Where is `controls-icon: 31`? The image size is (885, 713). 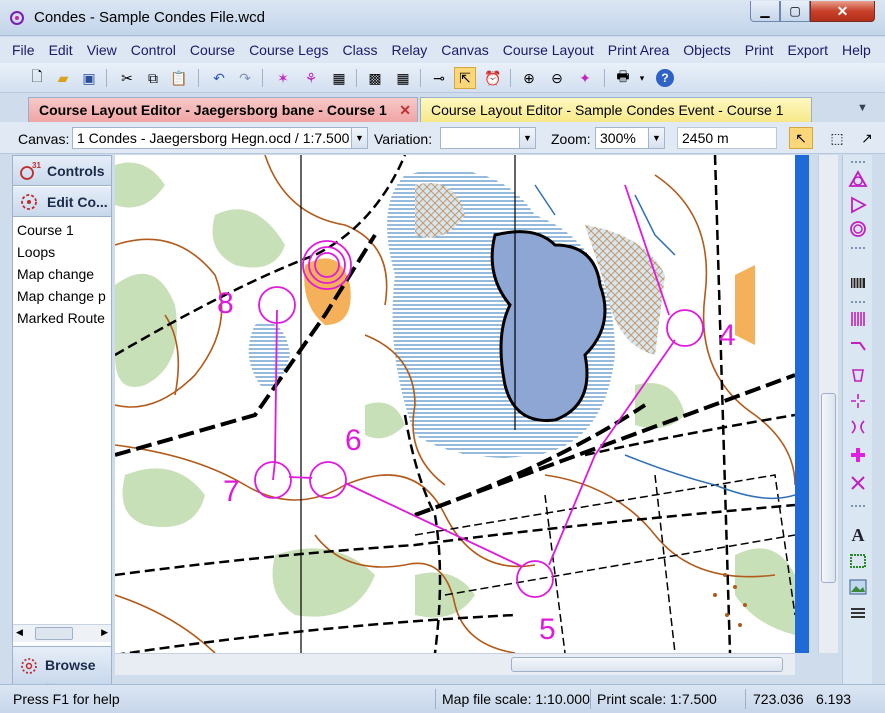 controls-icon: 31 is located at coordinates (30, 170).